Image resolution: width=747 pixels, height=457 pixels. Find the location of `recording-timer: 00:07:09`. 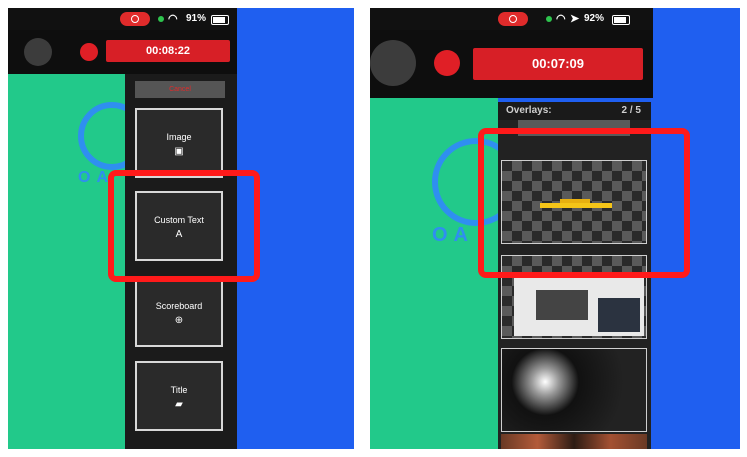

recording-timer: 00:07:09 is located at coordinates (558, 64).